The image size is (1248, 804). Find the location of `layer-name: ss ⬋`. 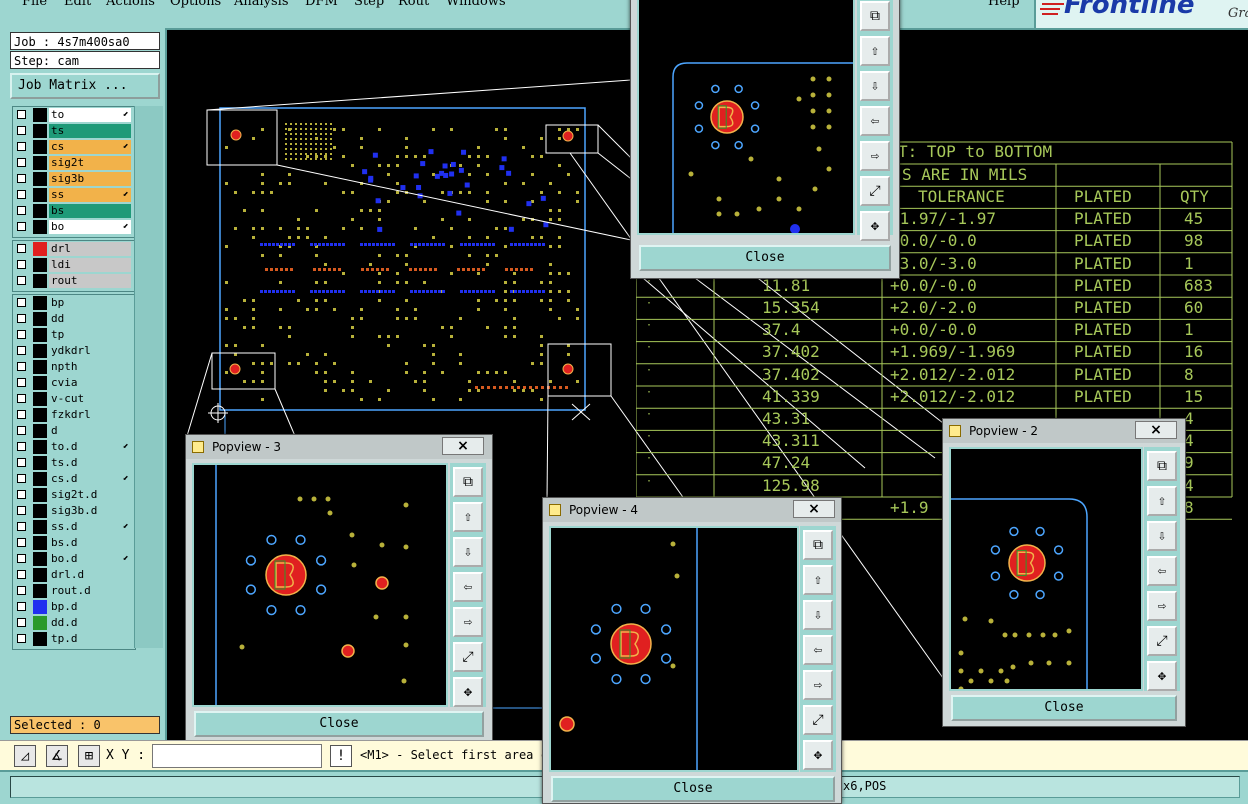

layer-name: ss ⬋ is located at coordinates (90, 195).